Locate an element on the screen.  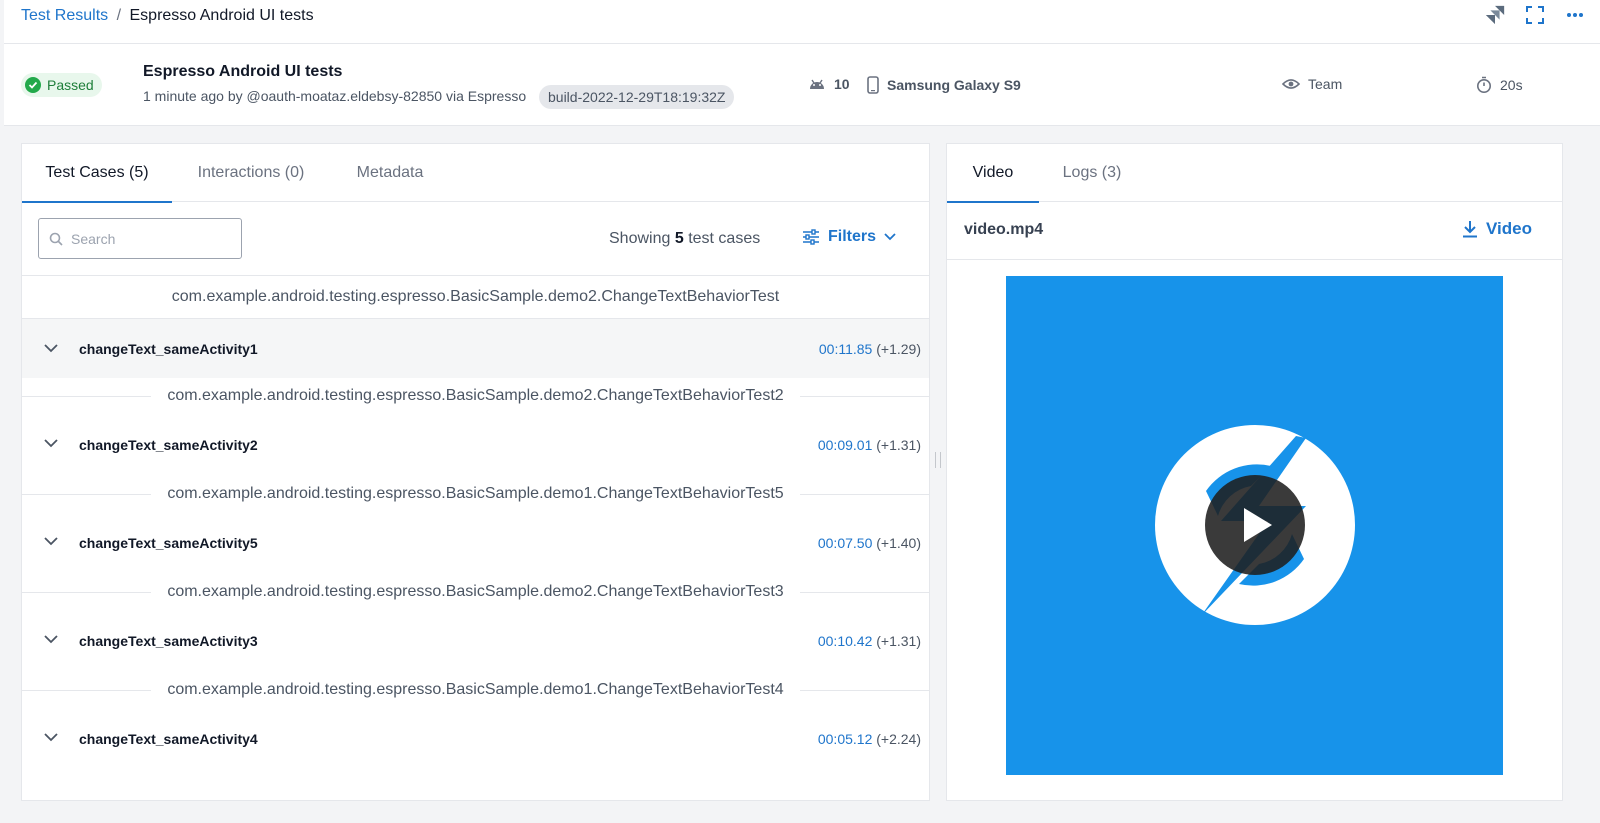
search-input is located at coordinates (146, 238).